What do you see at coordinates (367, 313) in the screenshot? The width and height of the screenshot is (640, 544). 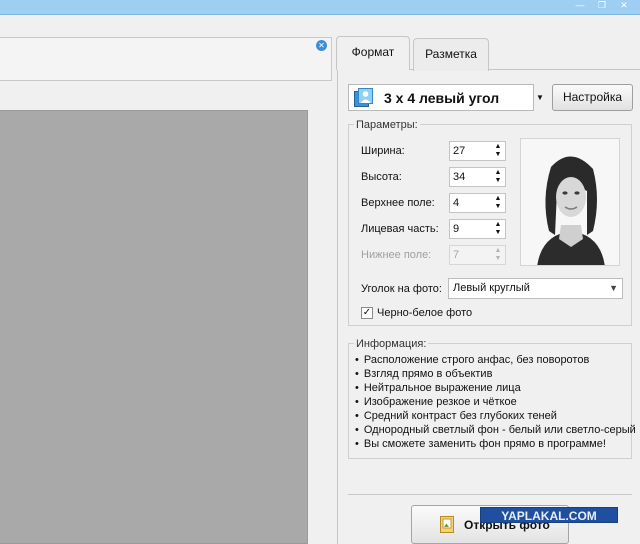 I see `bw-photo-checkbox: ✓` at bounding box center [367, 313].